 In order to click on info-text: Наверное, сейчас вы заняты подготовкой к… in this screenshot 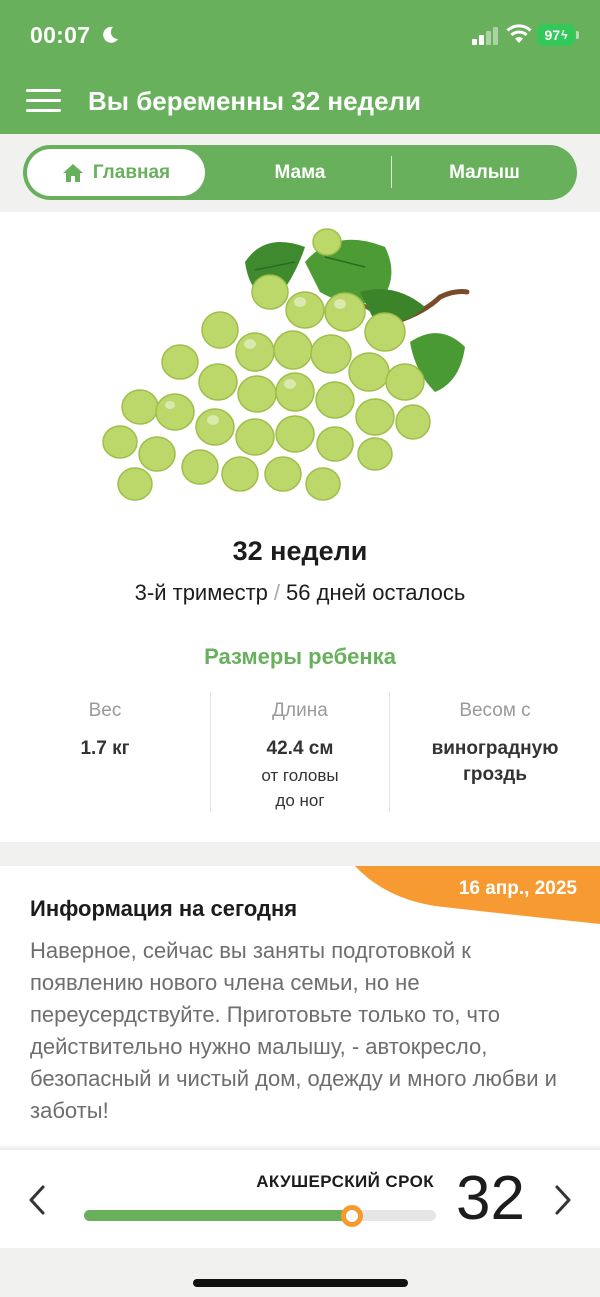, I will do `click(293, 1030)`.